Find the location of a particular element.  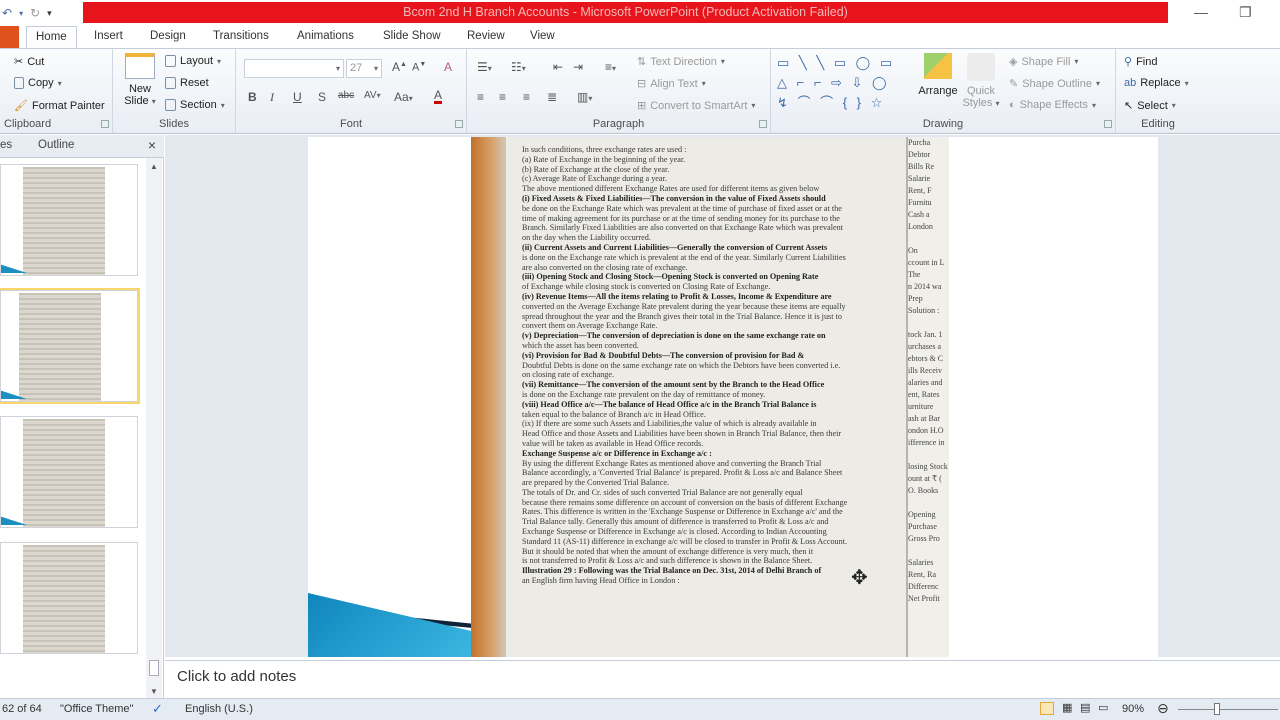

tab-review: Review is located at coordinates (486, 36).